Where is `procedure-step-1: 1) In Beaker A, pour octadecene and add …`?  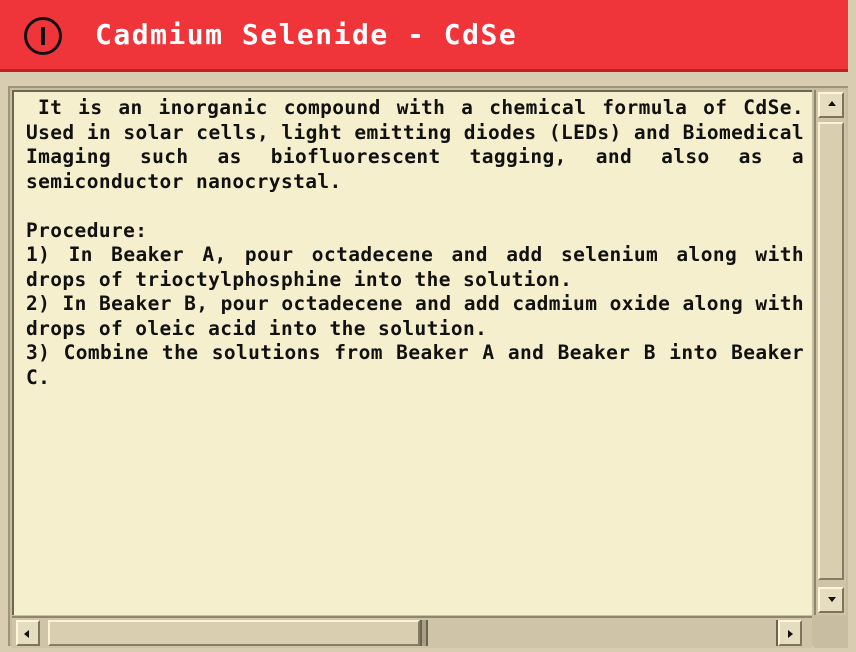
procedure-step-1: 1) In Beaker A, pour octadecene and add … is located at coordinates (415, 267).